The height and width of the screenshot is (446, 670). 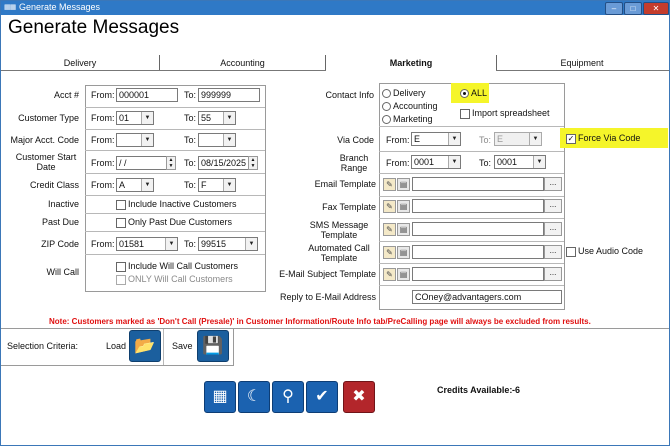 I want to click on selection-criteria-label: Selection Criteria:, so click(x=43, y=346).